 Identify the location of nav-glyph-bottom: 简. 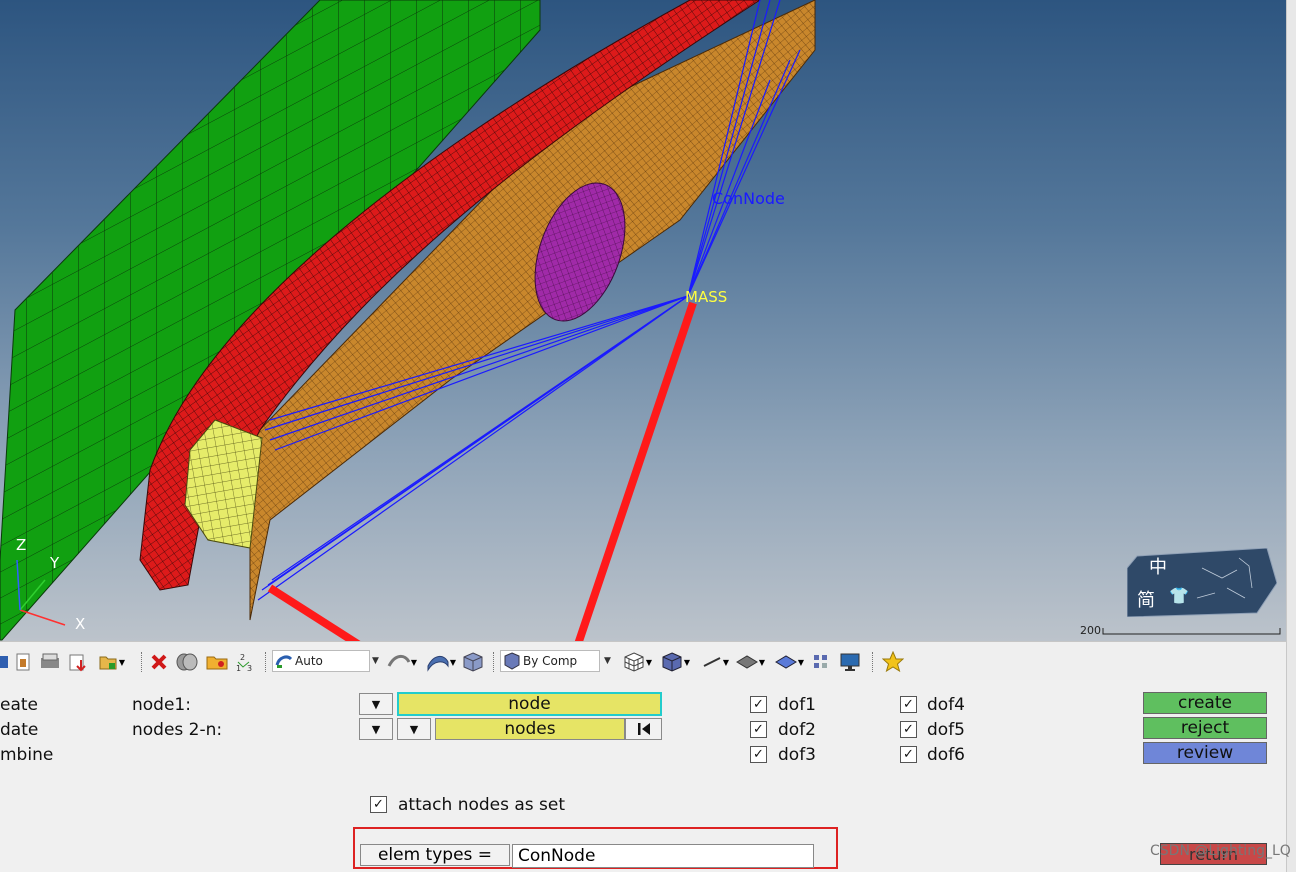
(1146, 600).